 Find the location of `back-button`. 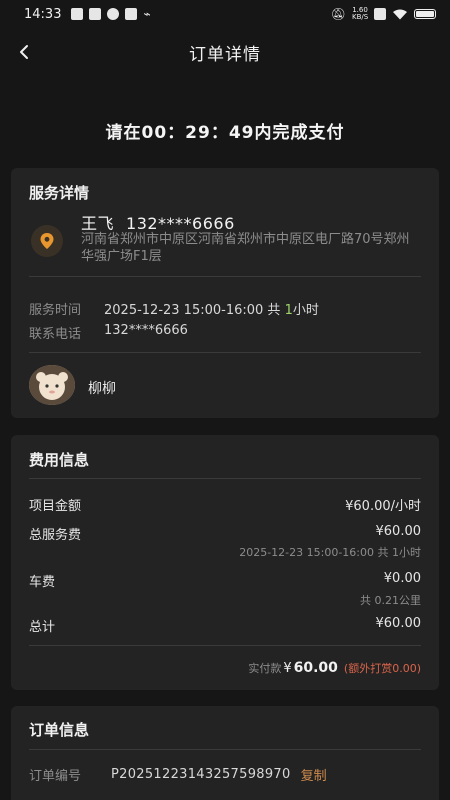

back-button is located at coordinates (24, 52).